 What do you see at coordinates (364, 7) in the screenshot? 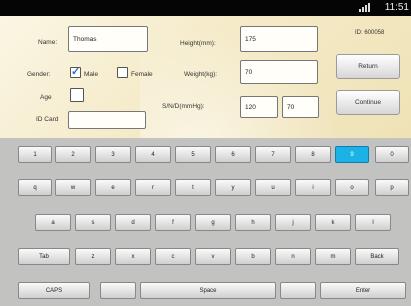
I see `signal-icon` at bounding box center [364, 7].